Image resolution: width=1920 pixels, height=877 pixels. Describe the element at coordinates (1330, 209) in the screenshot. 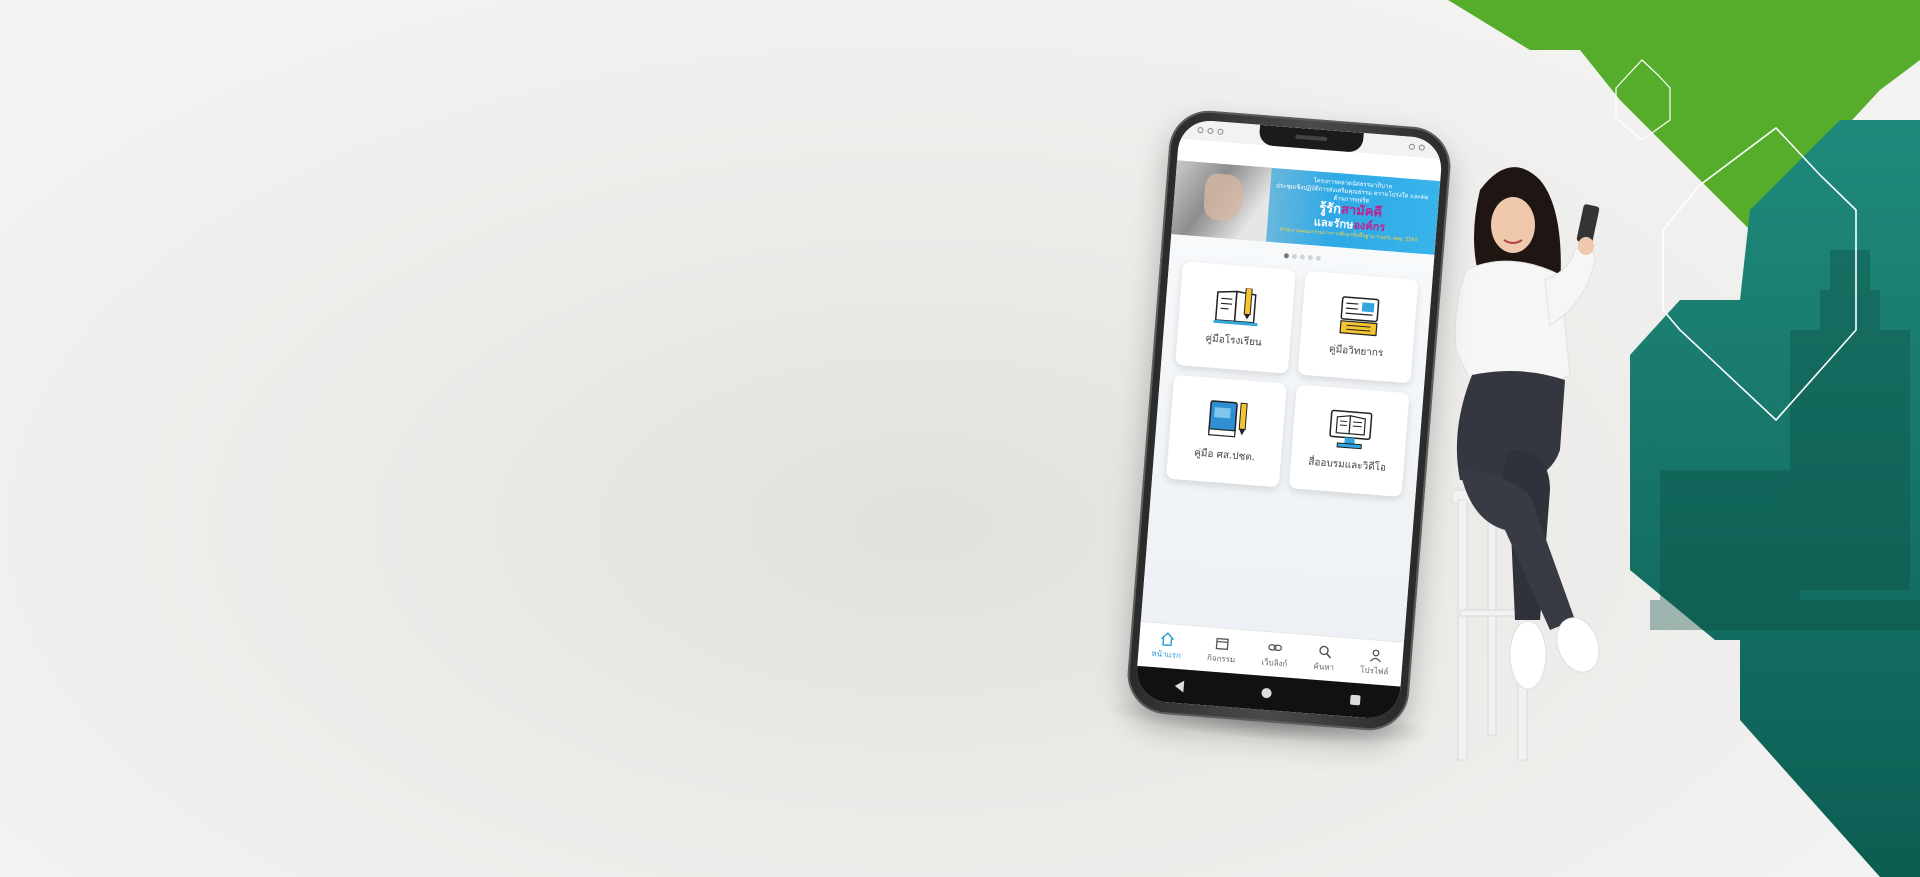

I see `banner-headline-prefix: รู้รัก` at that location.